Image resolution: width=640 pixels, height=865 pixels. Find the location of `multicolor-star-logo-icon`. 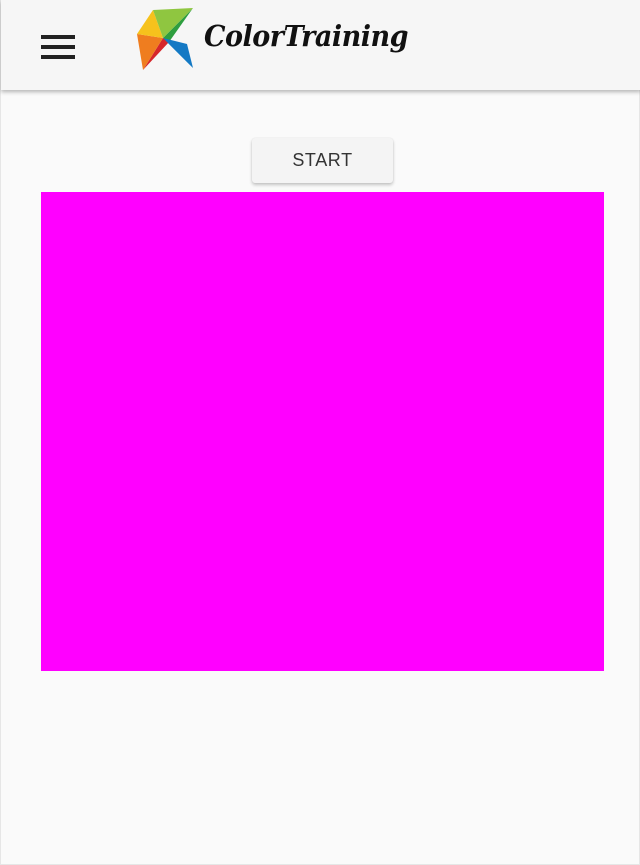

multicolor-star-logo-icon is located at coordinates (165, 39).